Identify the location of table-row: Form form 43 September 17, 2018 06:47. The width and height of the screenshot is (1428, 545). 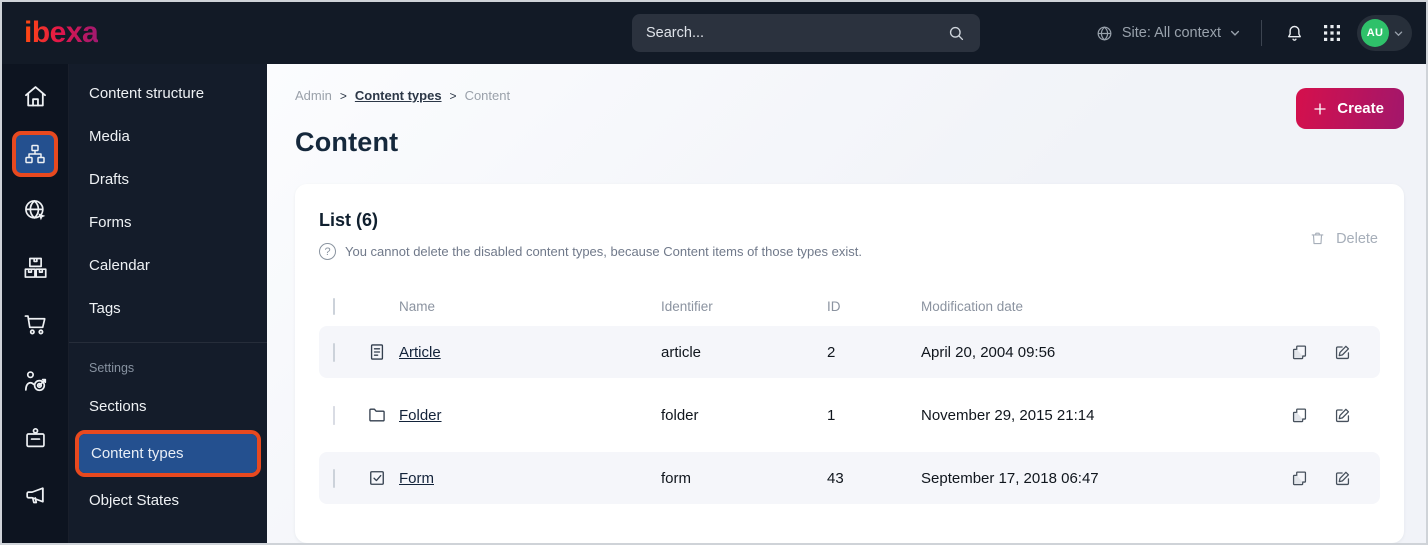
(849, 478).